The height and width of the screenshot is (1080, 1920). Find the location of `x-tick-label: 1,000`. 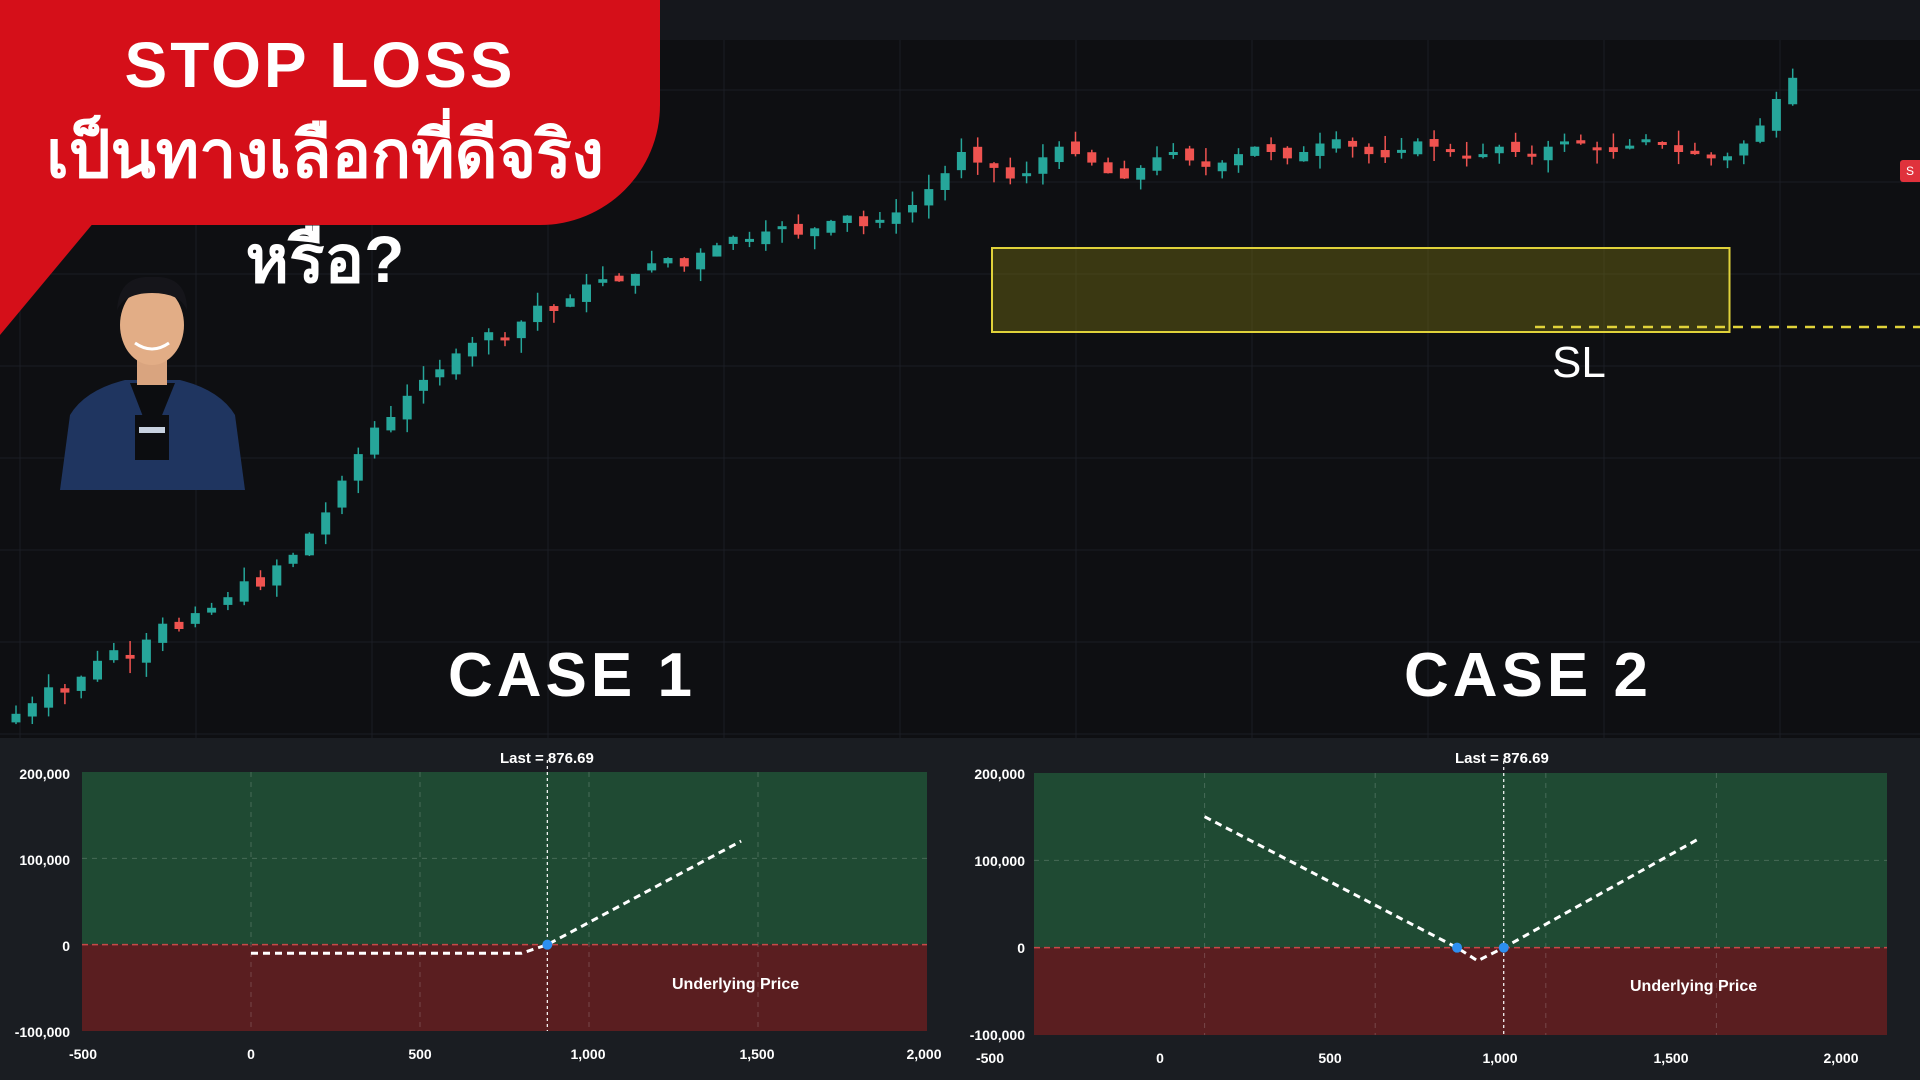

x-tick-label: 1,000 is located at coordinates (1500, 1058).